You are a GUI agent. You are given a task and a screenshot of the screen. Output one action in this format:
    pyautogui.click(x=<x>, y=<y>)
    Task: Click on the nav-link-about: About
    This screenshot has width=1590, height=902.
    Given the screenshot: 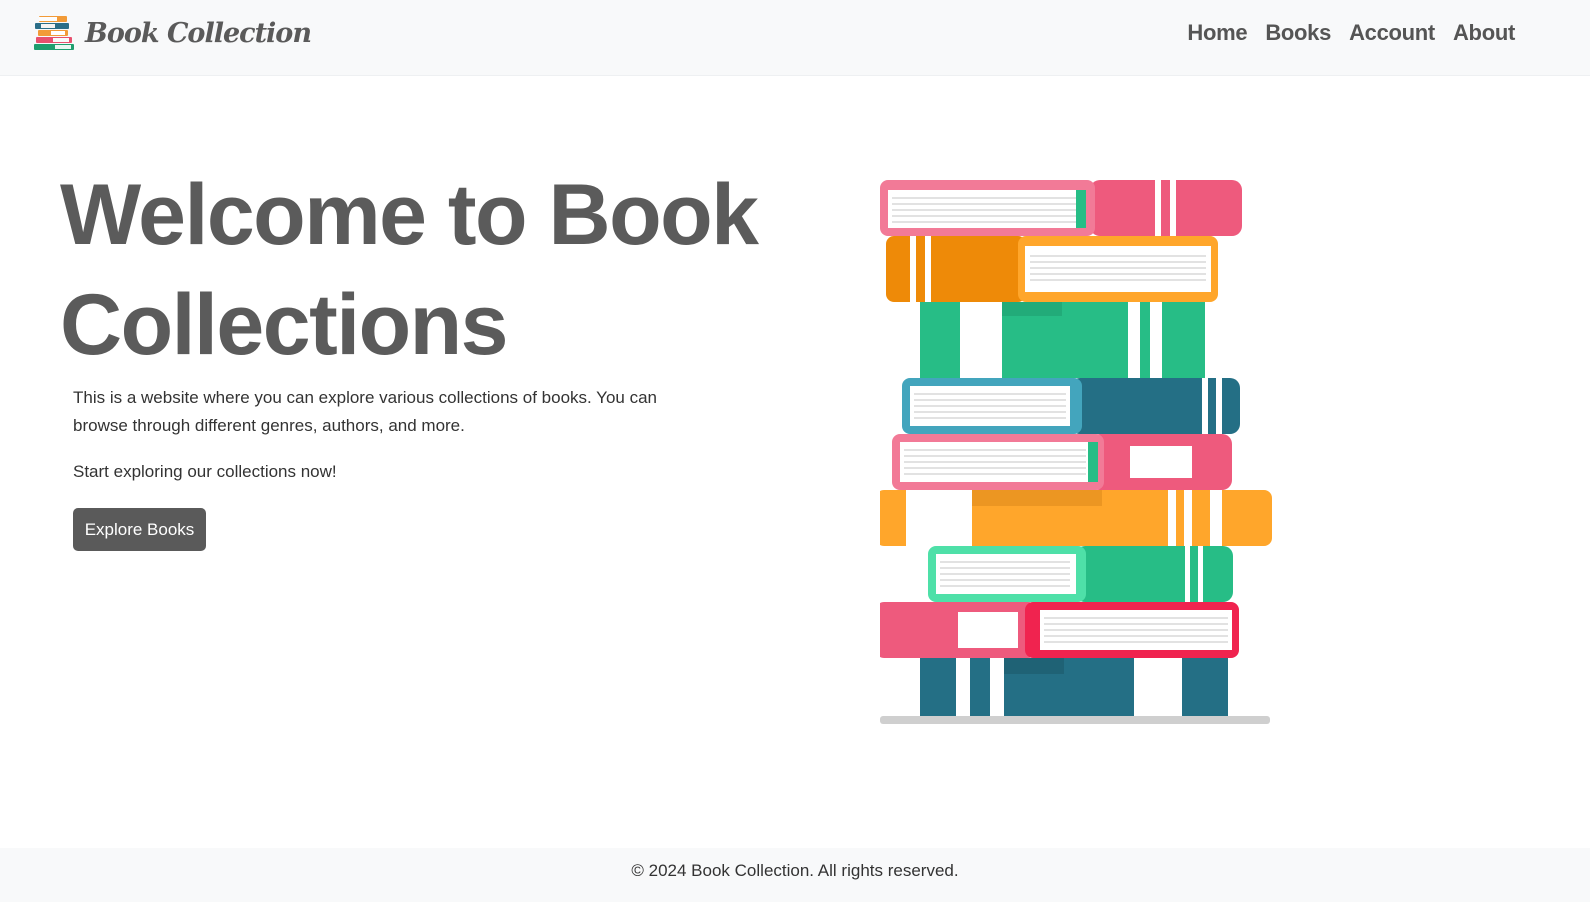 What is the action you would take?
    pyautogui.click(x=1484, y=33)
    